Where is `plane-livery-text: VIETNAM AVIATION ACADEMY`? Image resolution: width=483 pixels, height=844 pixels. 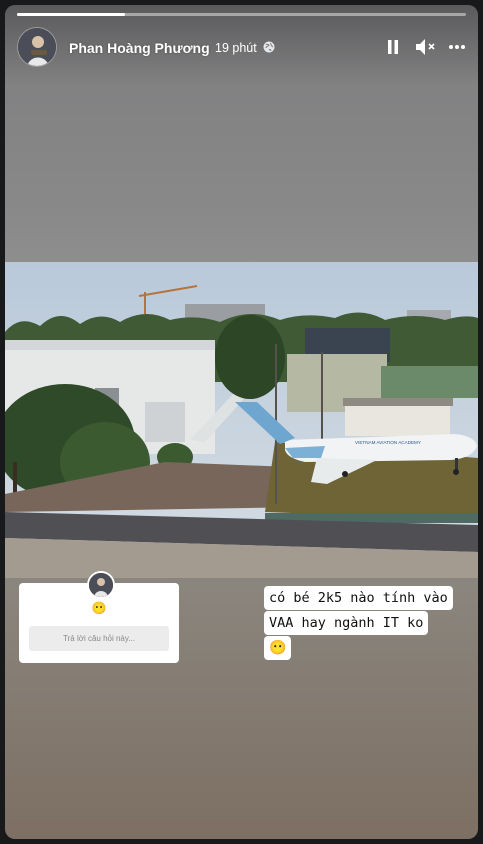
plane-livery-text: VIETNAM AVIATION ACADEMY is located at coordinates (388, 442).